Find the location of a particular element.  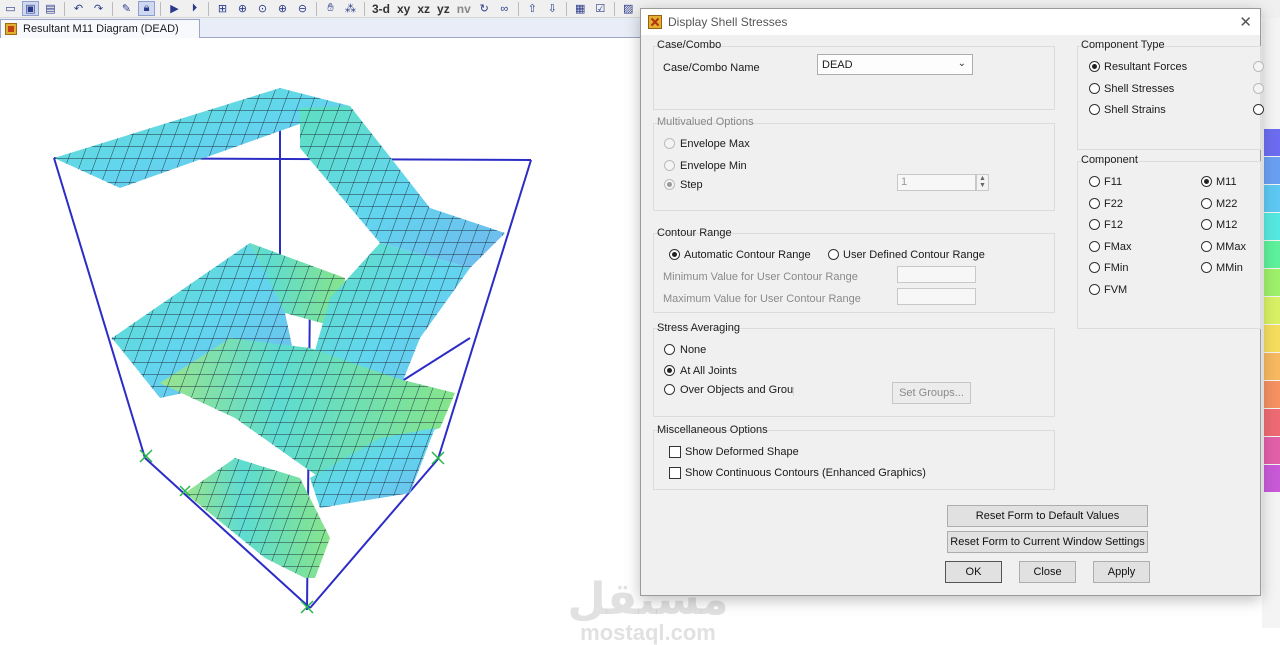

envelope-max-radio is located at coordinates (669, 143).